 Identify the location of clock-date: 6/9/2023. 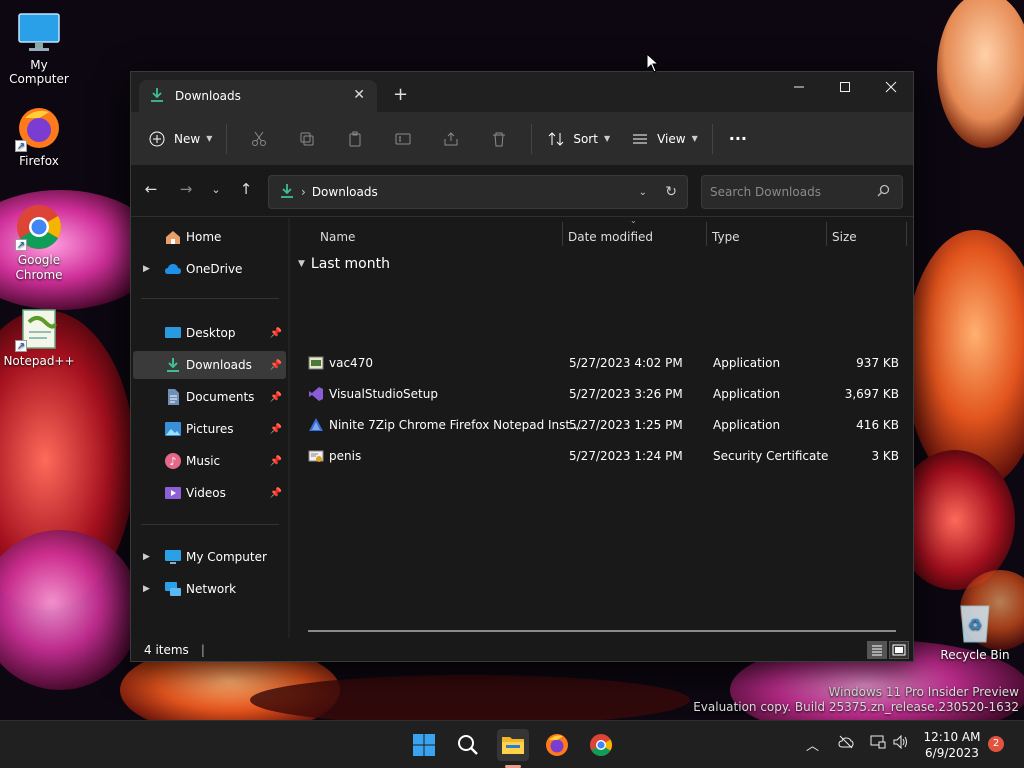
(952, 753).